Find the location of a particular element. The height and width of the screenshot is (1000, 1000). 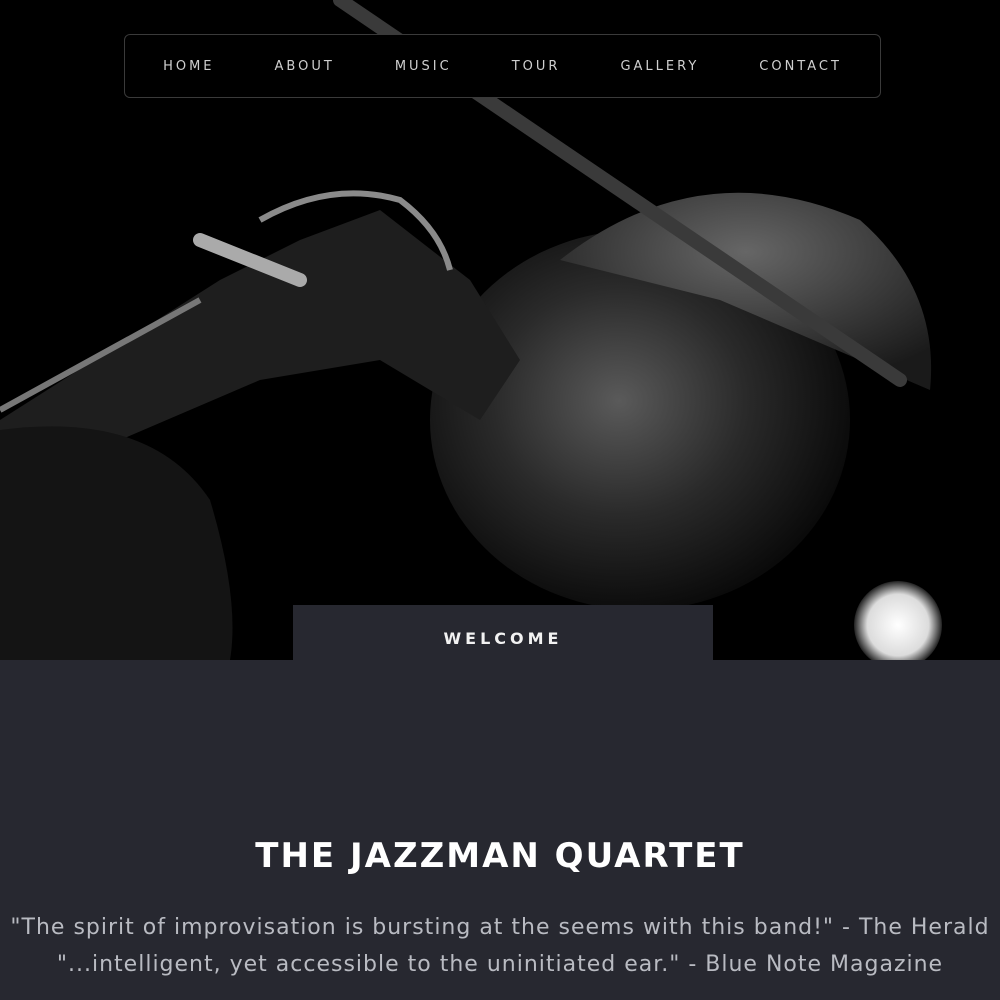

band-title: THE JAZZMAN QUARTET is located at coordinates (500, 856).